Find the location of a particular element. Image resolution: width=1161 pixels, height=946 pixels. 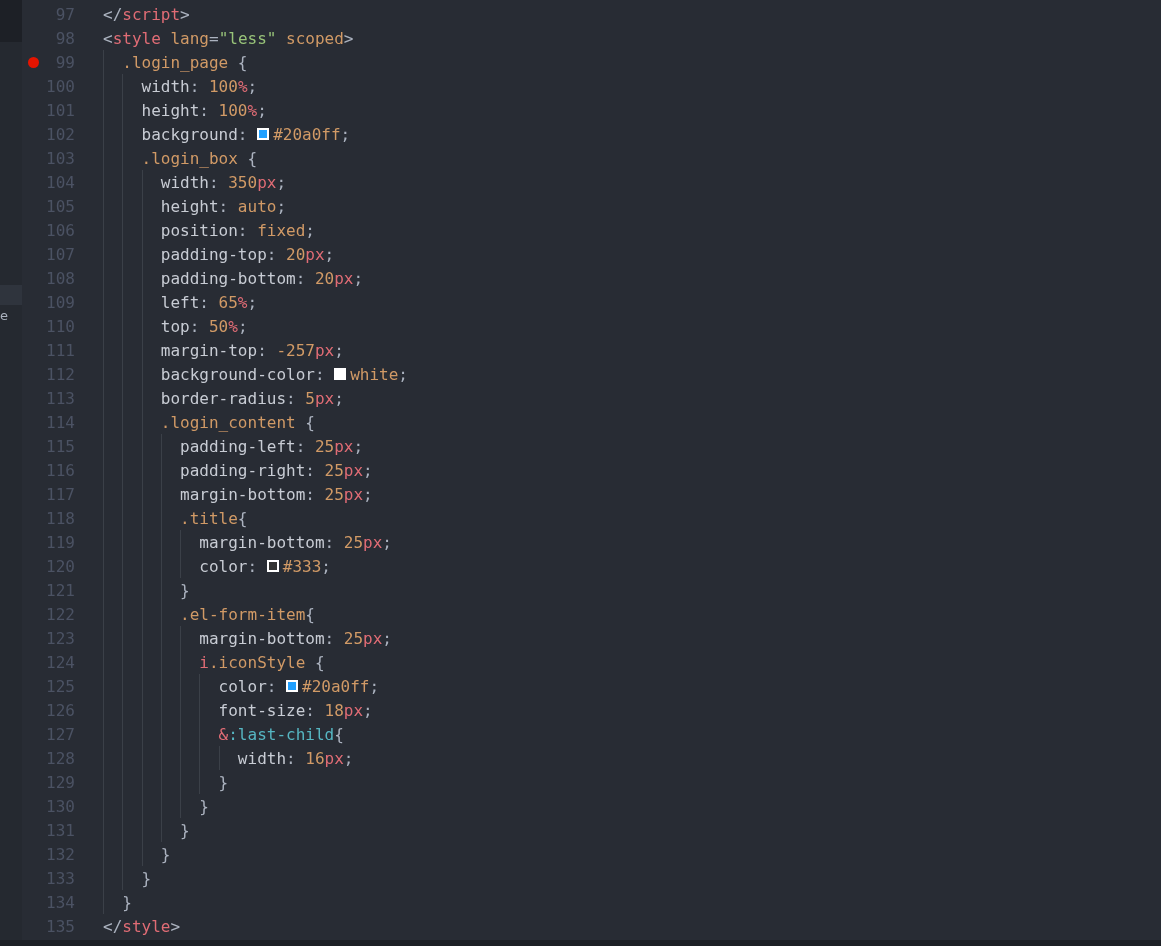

code-text: padding-top: 20px; is located at coordinates (247, 254).